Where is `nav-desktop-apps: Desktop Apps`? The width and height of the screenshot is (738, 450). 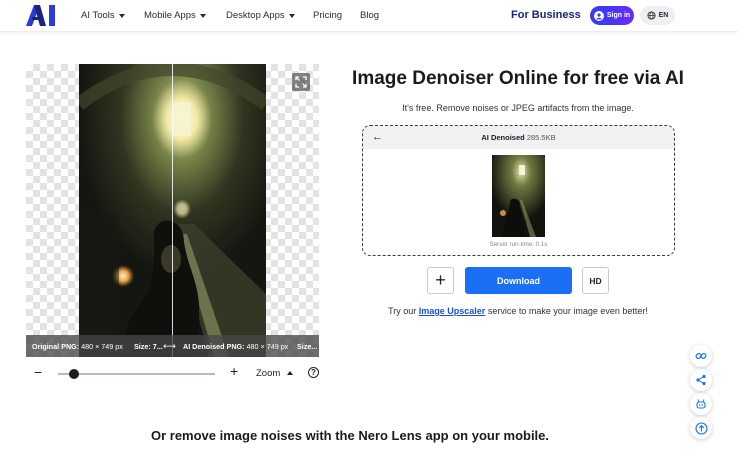 nav-desktop-apps: Desktop Apps is located at coordinates (260, 15).